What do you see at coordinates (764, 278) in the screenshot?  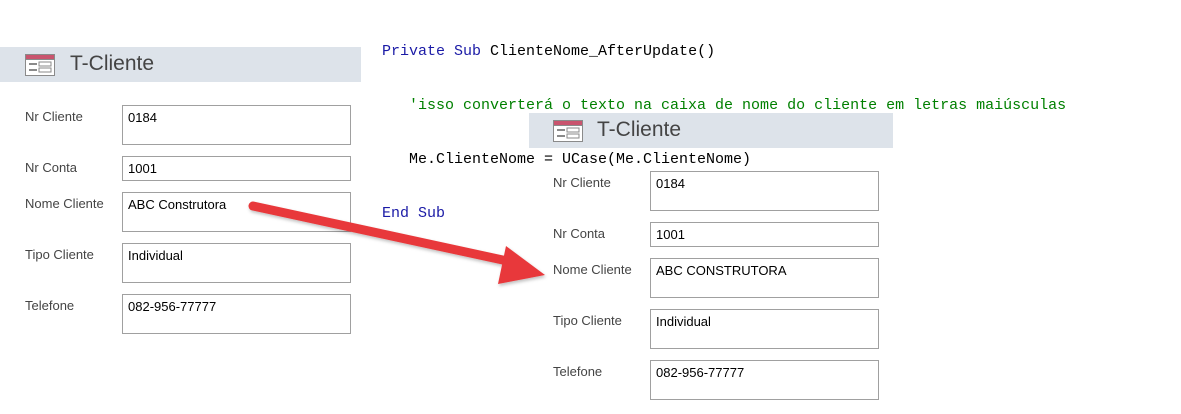 I see `nome-cliente-field: ABC CONSTRUTORA` at bounding box center [764, 278].